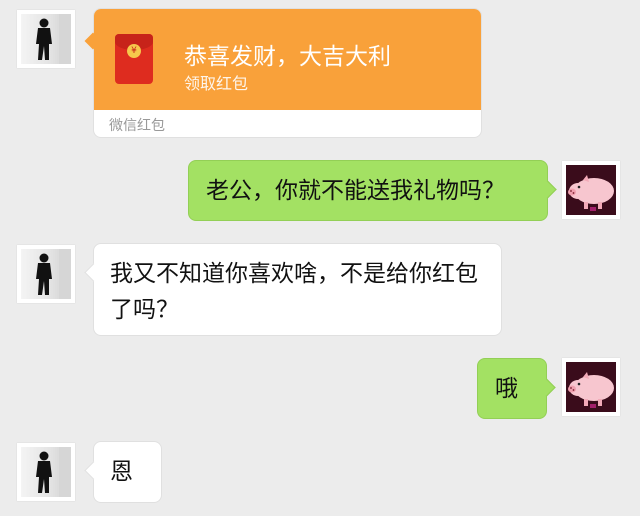  I want to click on red-packet-title: 恭喜发财，大吉大利, so click(287, 57).